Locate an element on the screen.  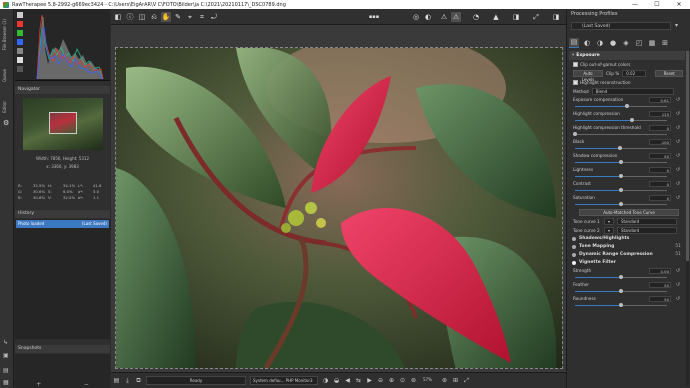
lightness-slider: Lightness 0 ↺ is located at coordinates (627, 173).